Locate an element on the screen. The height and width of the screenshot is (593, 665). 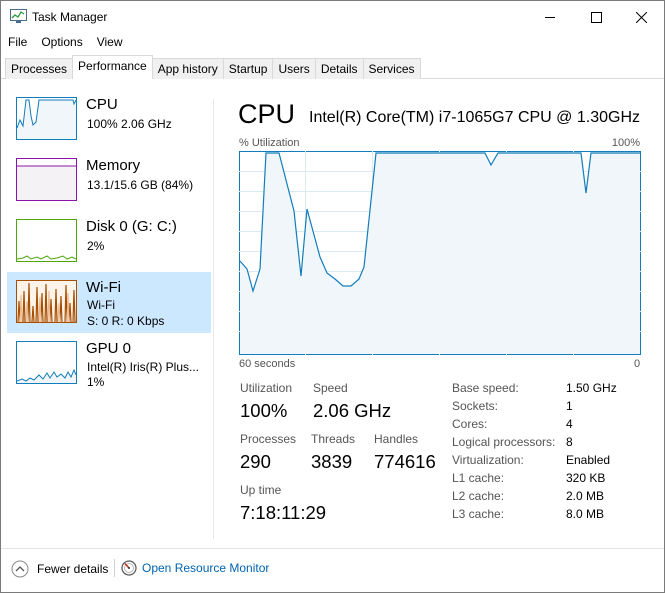
sidebar-memory-title: Memory is located at coordinates (113, 165).